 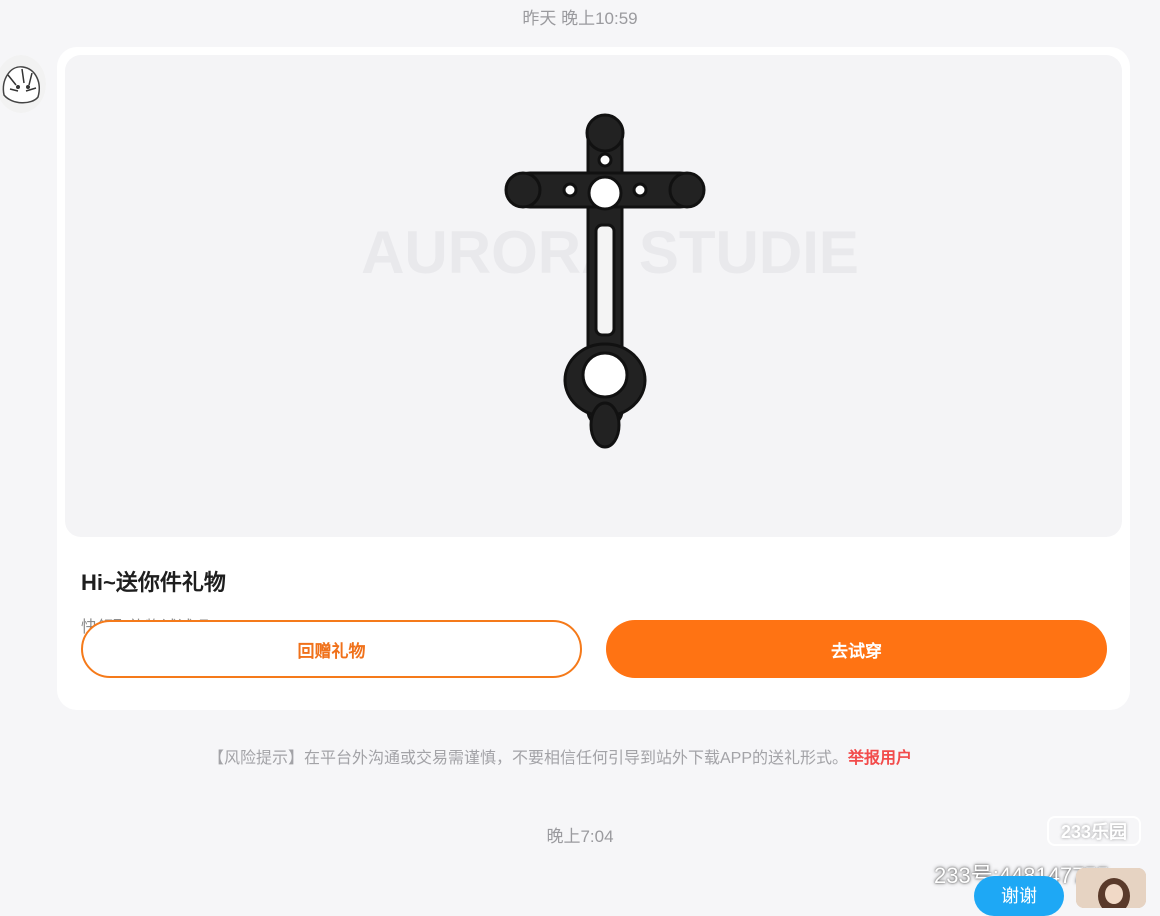 I want to click on thanks-button: 谢谢, so click(x=1019, y=896).